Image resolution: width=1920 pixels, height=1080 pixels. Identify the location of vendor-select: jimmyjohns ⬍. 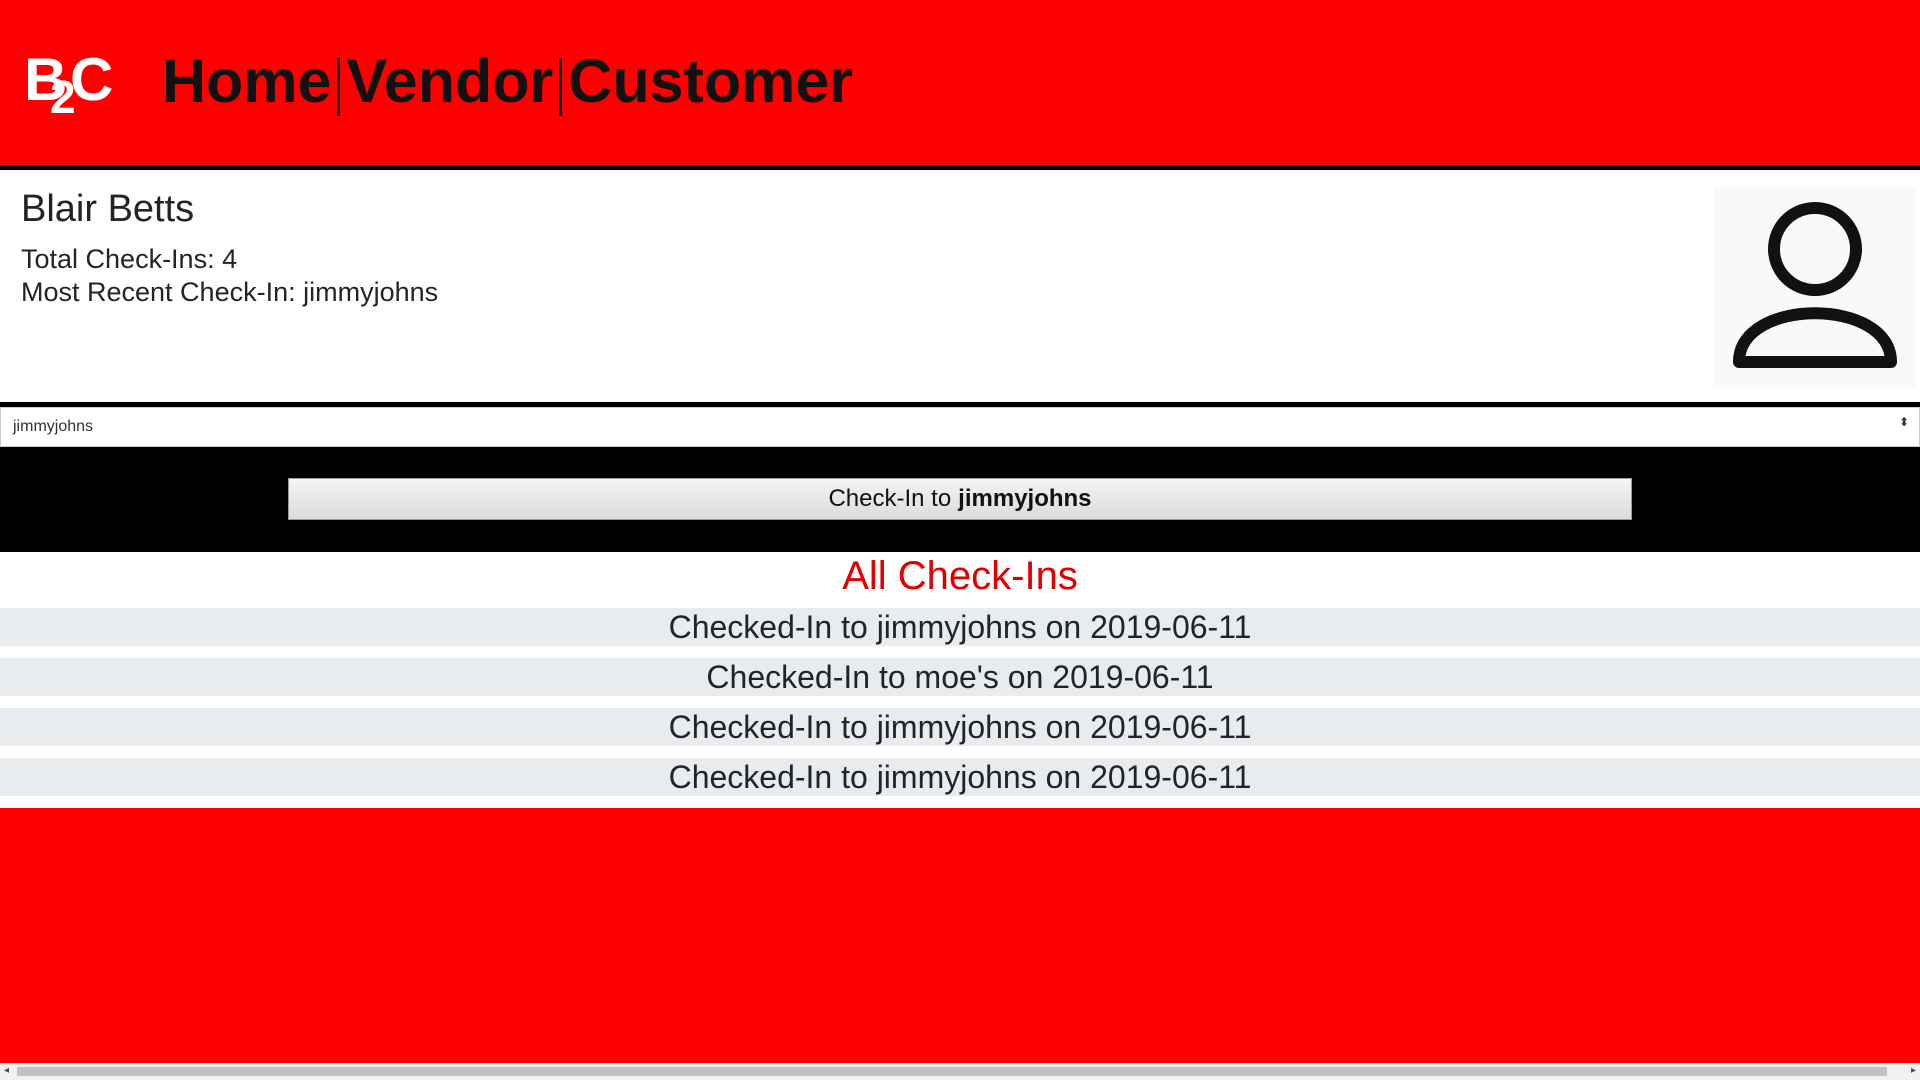
(960, 427).